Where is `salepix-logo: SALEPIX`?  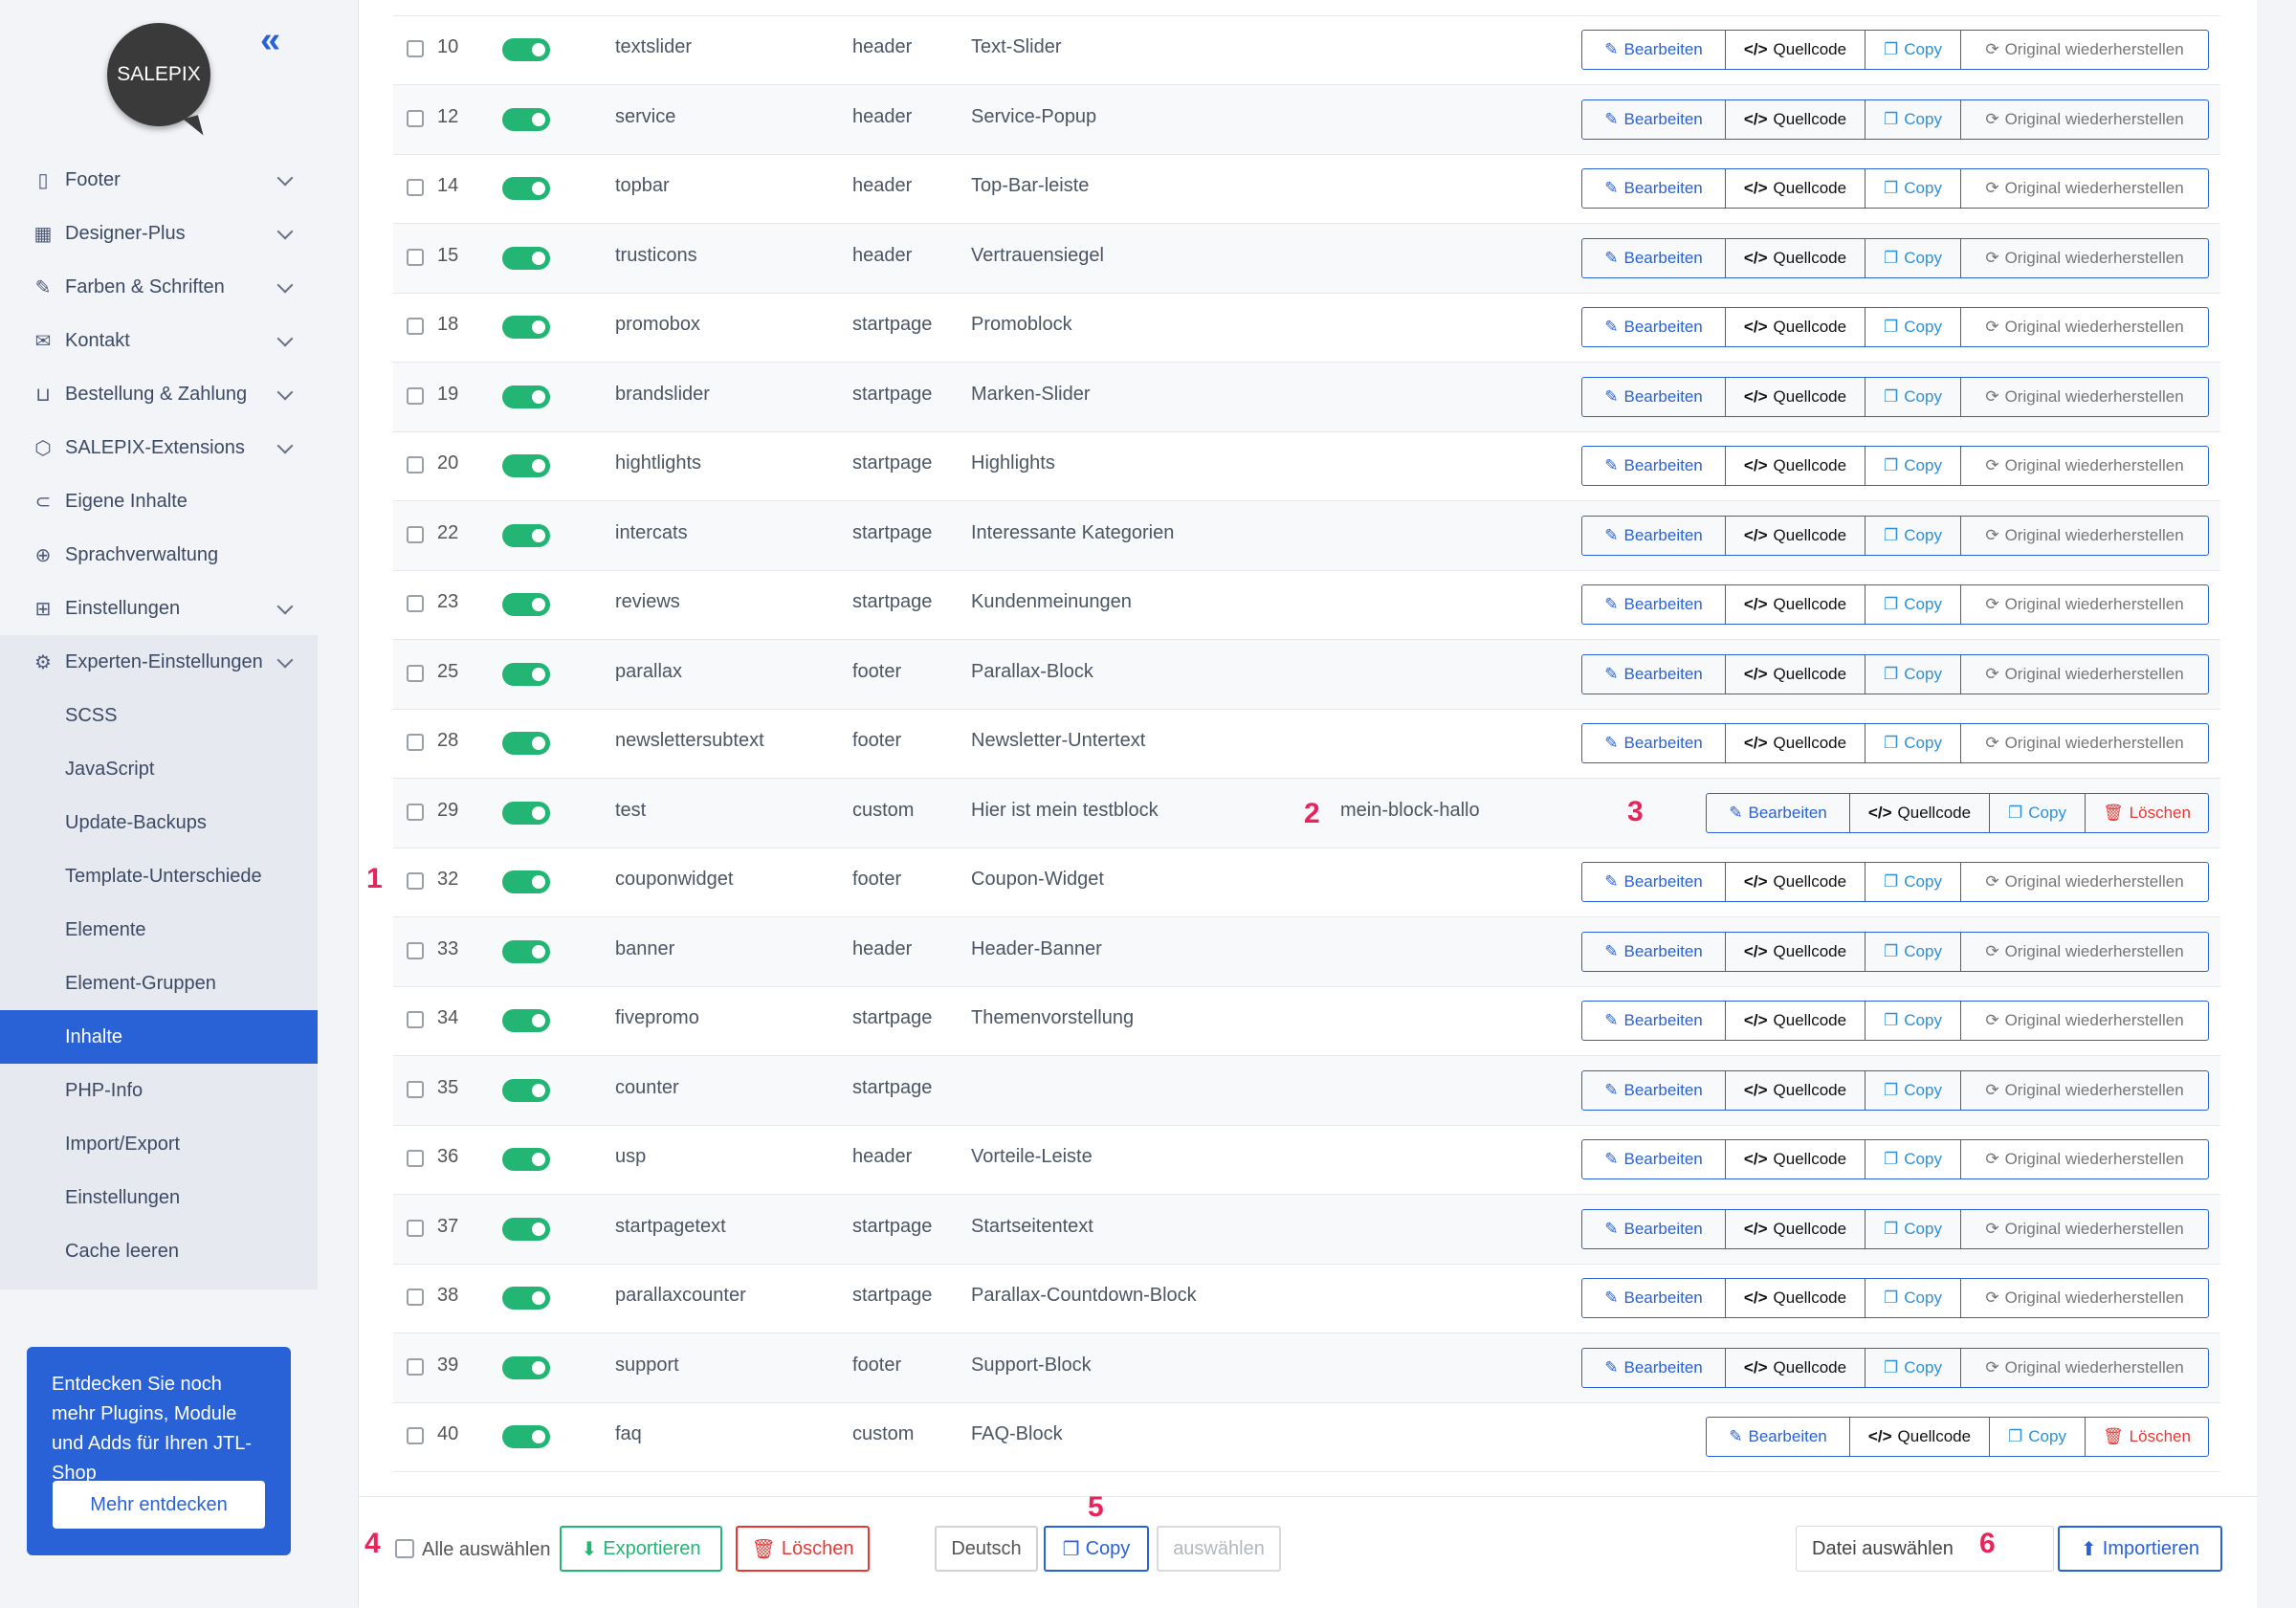 salepix-logo: SALEPIX is located at coordinates (159, 74).